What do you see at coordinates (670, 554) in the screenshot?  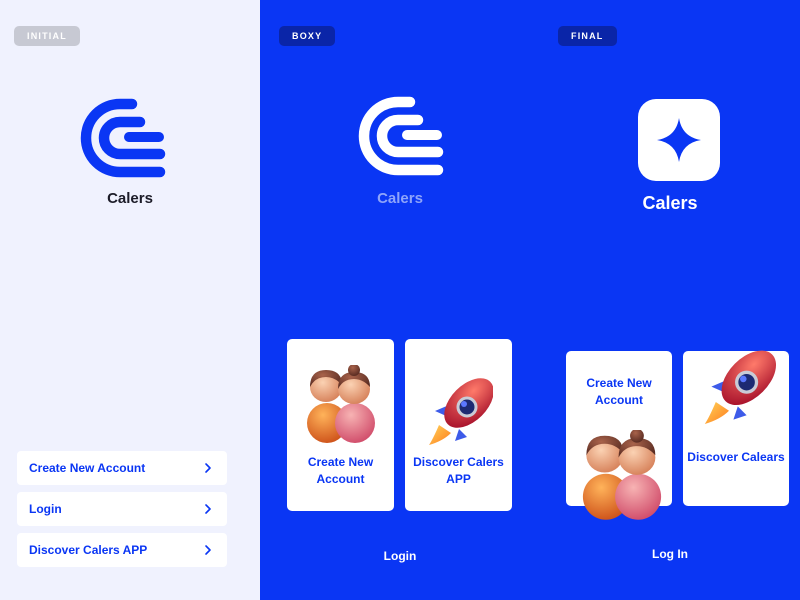 I see `login-link: Log In` at bounding box center [670, 554].